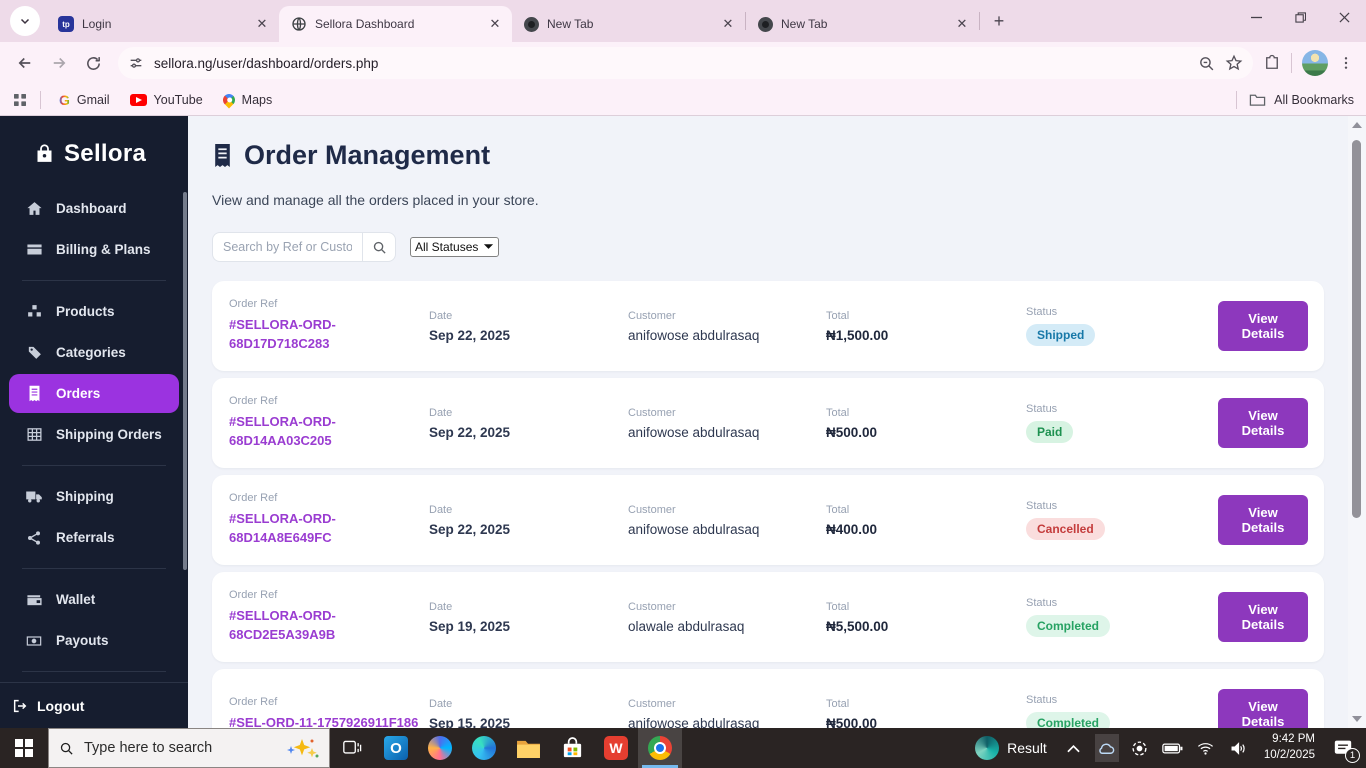  What do you see at coordinates (44, 153) in the screenshot?
I see `shopping-bag-icon` at bounding box center [44, 153].